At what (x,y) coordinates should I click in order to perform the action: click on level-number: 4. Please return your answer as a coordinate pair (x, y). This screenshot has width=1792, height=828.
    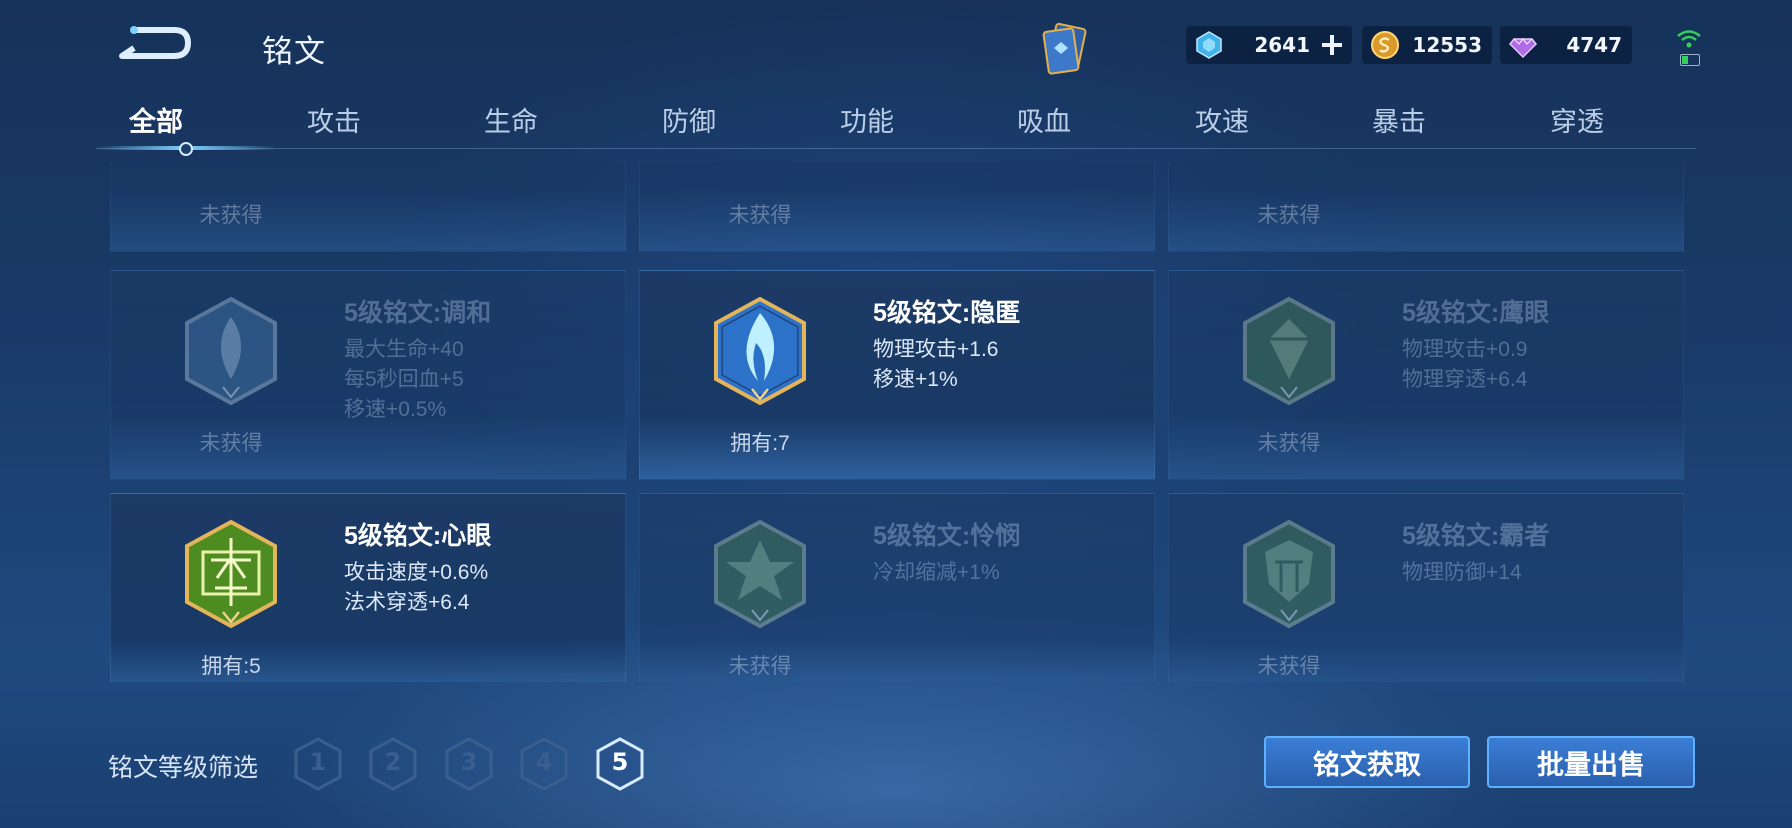
    Looking at the image, I should click on (544, 762).